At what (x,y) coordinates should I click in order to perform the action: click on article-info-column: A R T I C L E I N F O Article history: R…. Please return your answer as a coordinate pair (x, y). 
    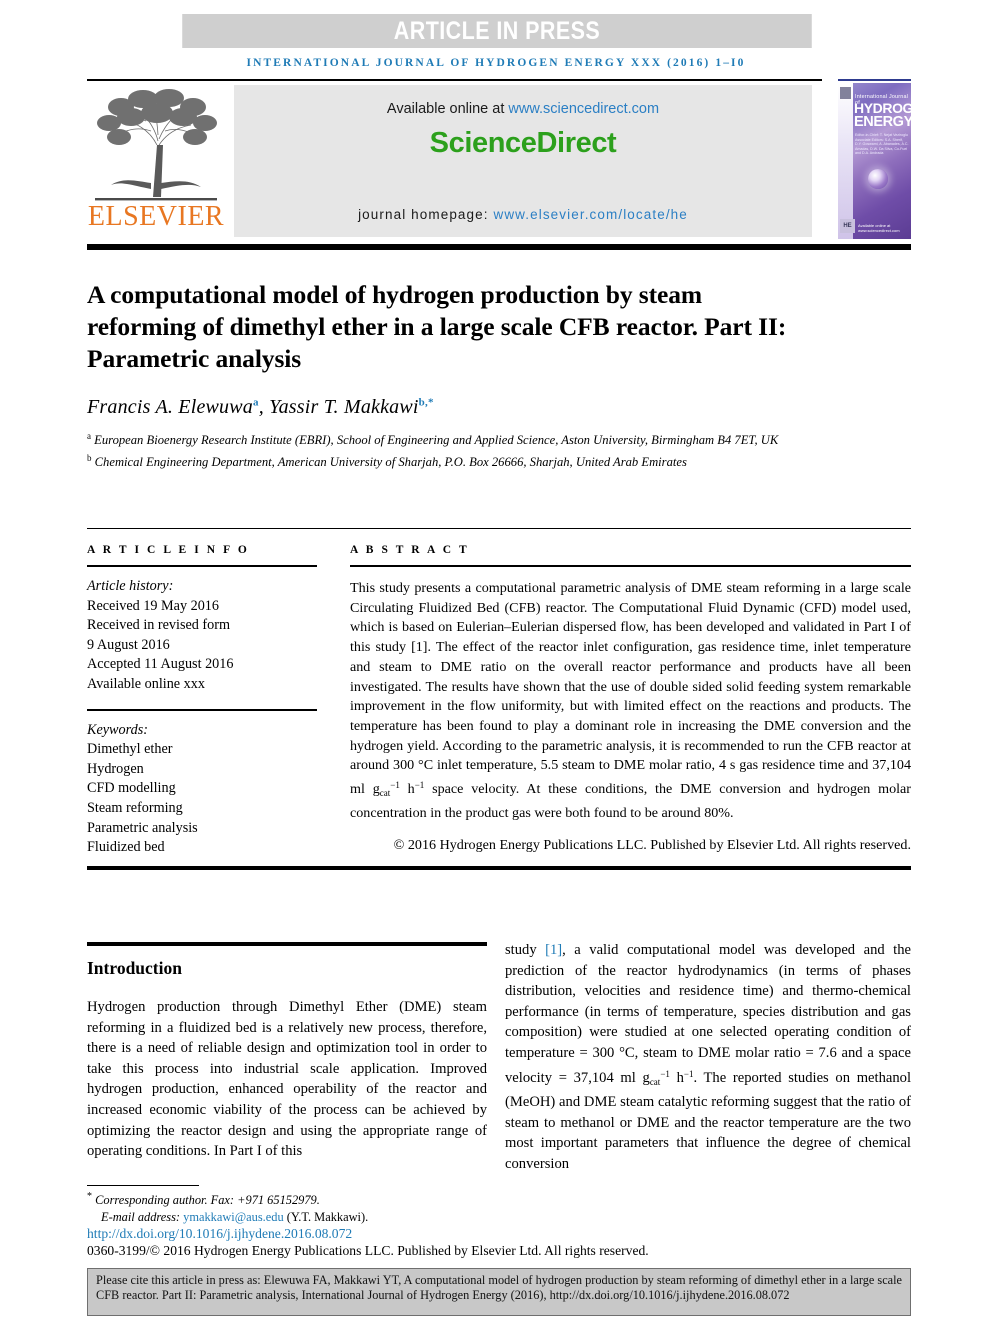
    Looking at the image, I should click on (202, 701).